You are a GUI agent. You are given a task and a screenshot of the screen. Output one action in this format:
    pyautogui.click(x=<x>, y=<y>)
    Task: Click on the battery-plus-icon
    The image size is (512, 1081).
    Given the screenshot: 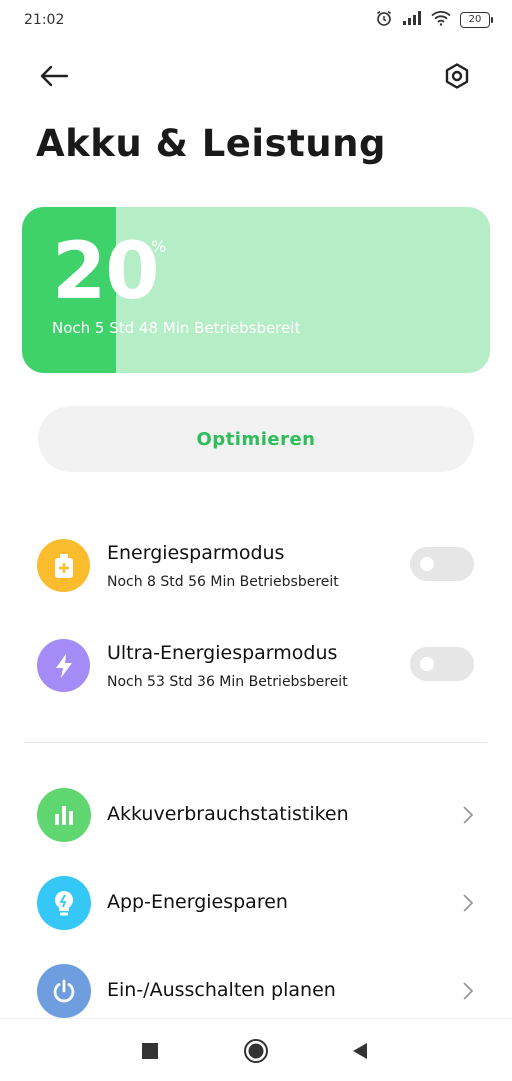 What is the action you would take?
    pyautogui.click(x=63, y=565)
    